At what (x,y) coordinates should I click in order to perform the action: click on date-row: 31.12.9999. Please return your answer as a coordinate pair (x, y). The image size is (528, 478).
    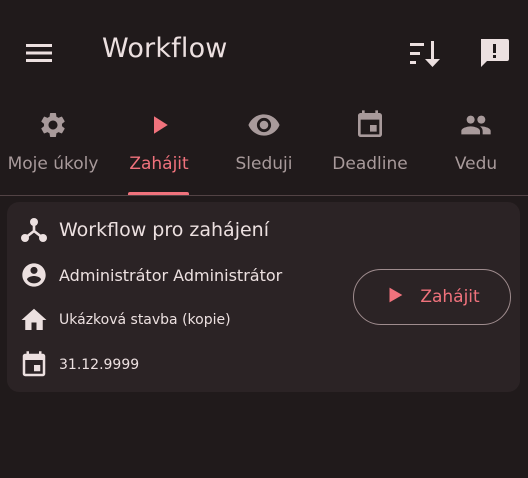
    Looking at the image, I should click on (79, 365).